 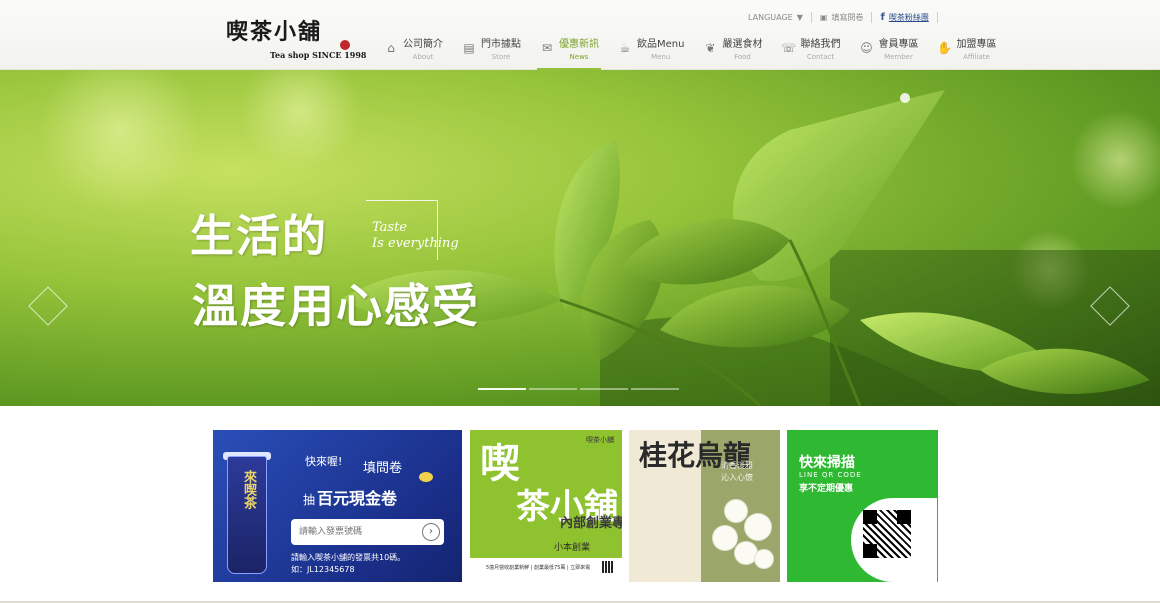 I want to click on logo-text: 喫茶小舖, so click(x=274, y=32).